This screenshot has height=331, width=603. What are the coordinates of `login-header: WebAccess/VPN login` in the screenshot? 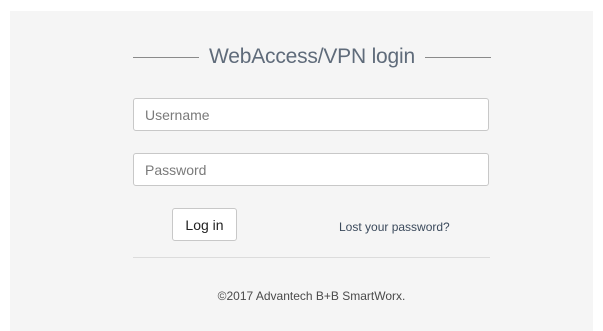 It's located at (312, 57).